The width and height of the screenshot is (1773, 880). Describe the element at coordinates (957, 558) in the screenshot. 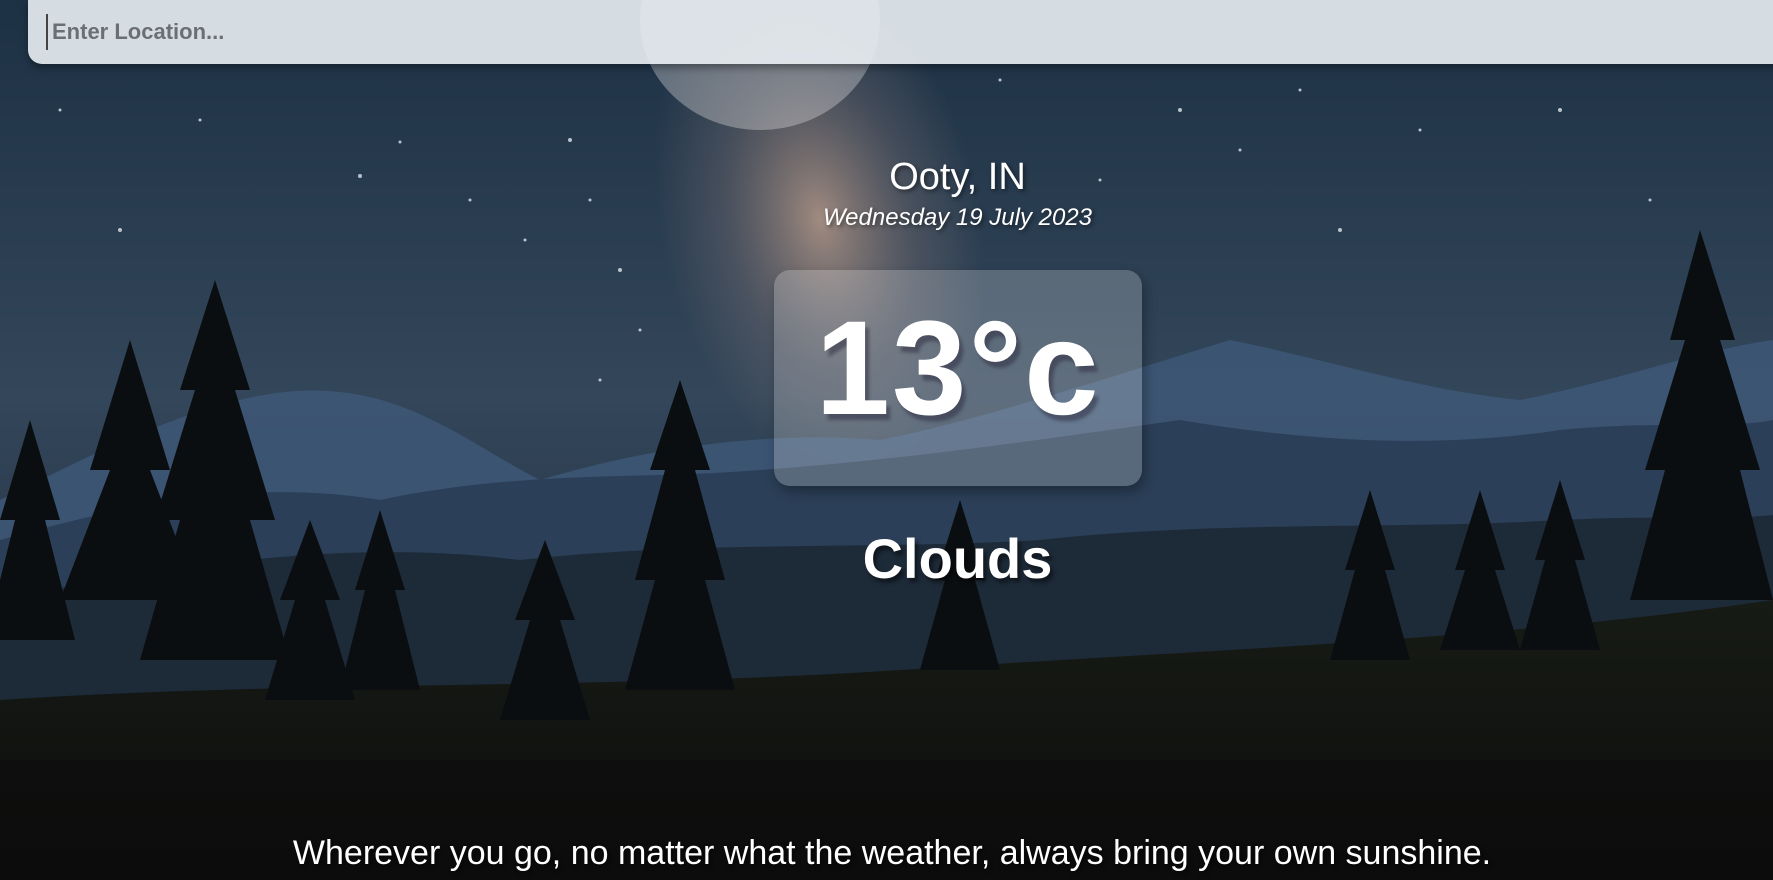

I see `weather-condition: Clouds` at that location.